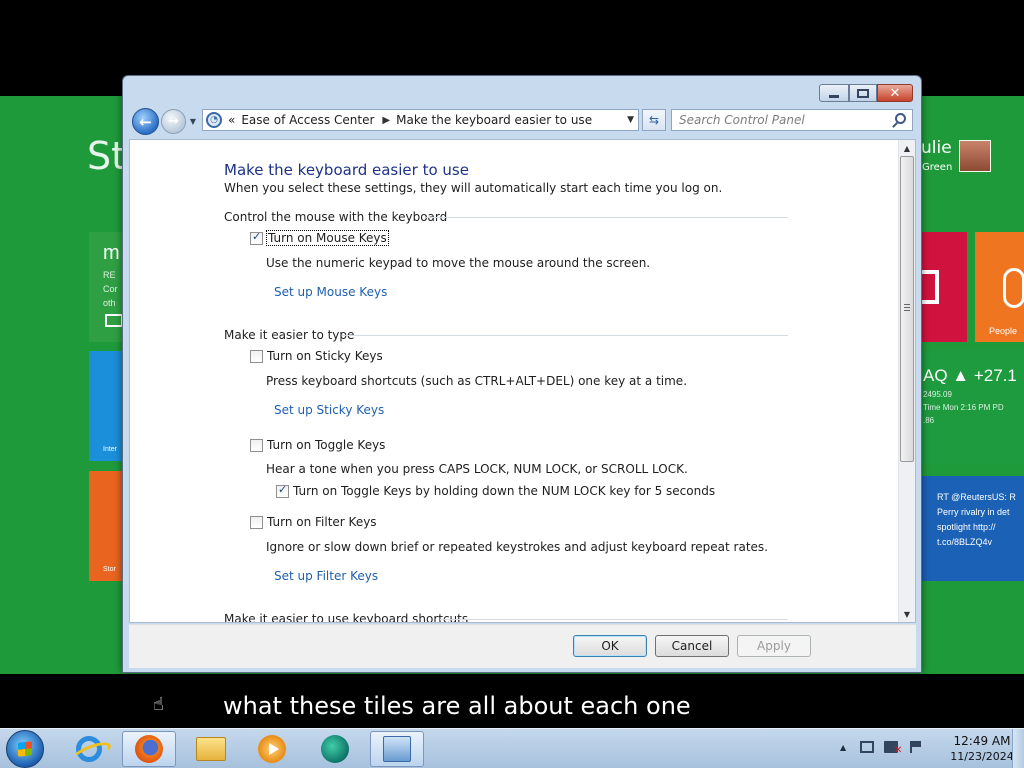 The image size is (1024, 768). I want to click on taskbar-windows-explorer, so click(211, 749).